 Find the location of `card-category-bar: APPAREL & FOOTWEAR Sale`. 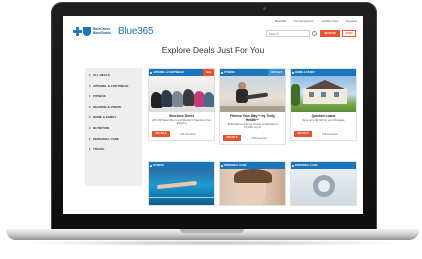

card-category-bar: APPAREL & FOOTWEAR Sale is located at coordinates (181, 72).